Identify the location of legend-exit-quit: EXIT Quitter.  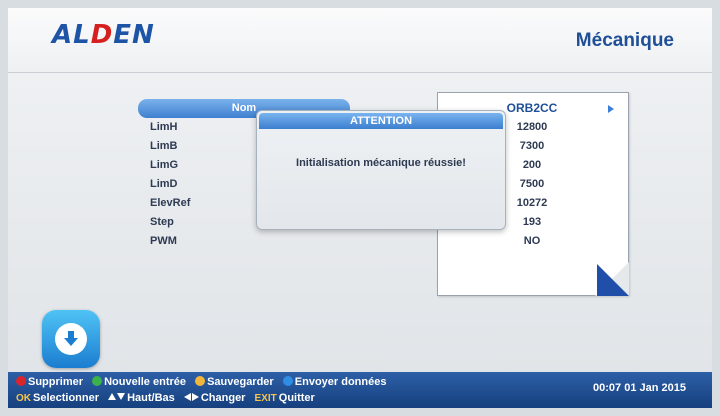
(285, 398).